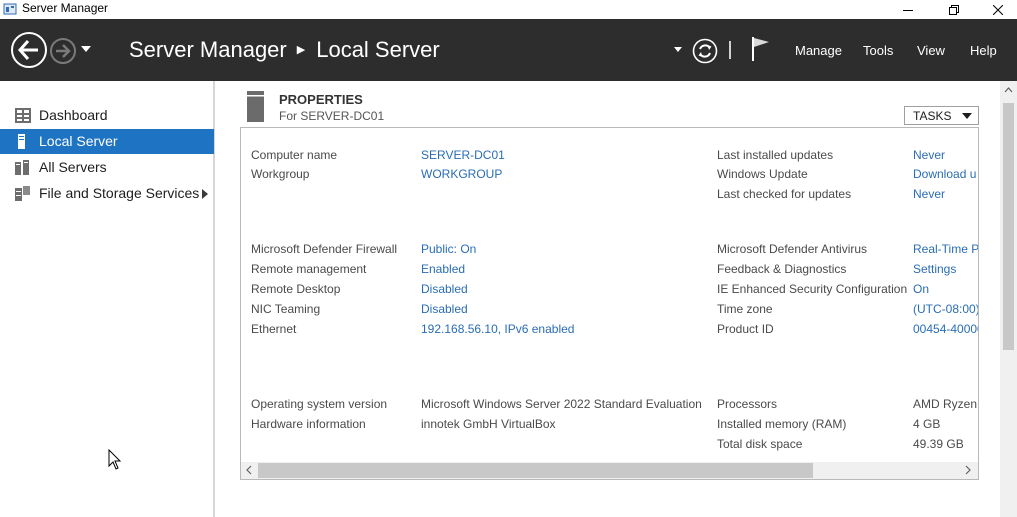 The height and width of the screenshot is (517, 1017). I want to click on minimize-icon, so click(908, 10).